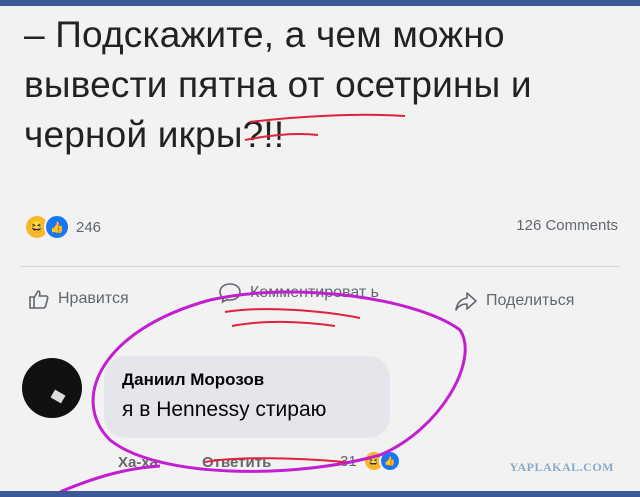 The height and width of the screenshot is (497, 640). What do you see at coordinates (247, 397) in the screenshot?
I see `comment-bubble: Даниил Морозов я в Hennessy стираю` at bounding box center [247, 397].